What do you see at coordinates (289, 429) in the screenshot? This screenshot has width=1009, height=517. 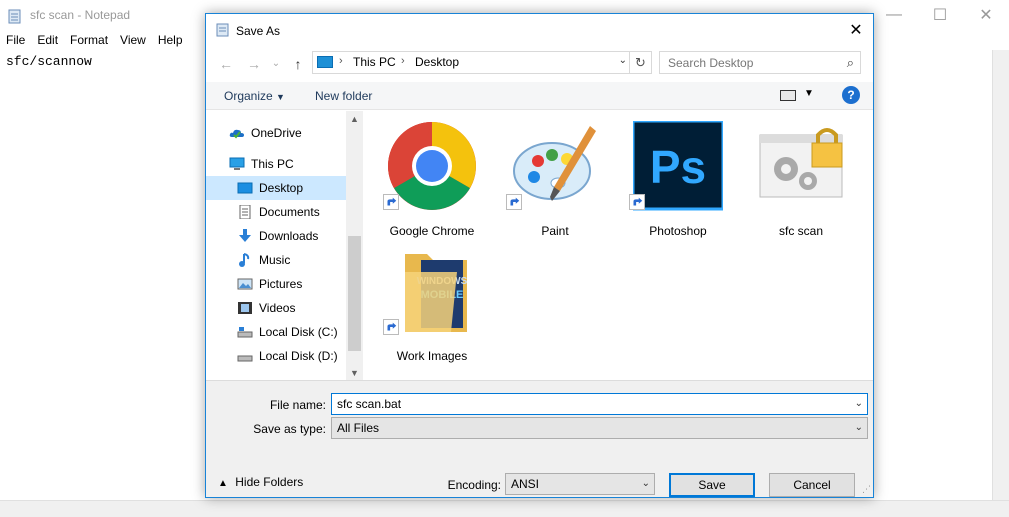 I see `save-as-type-label: Save as type:` at bounding box center [289, 429].